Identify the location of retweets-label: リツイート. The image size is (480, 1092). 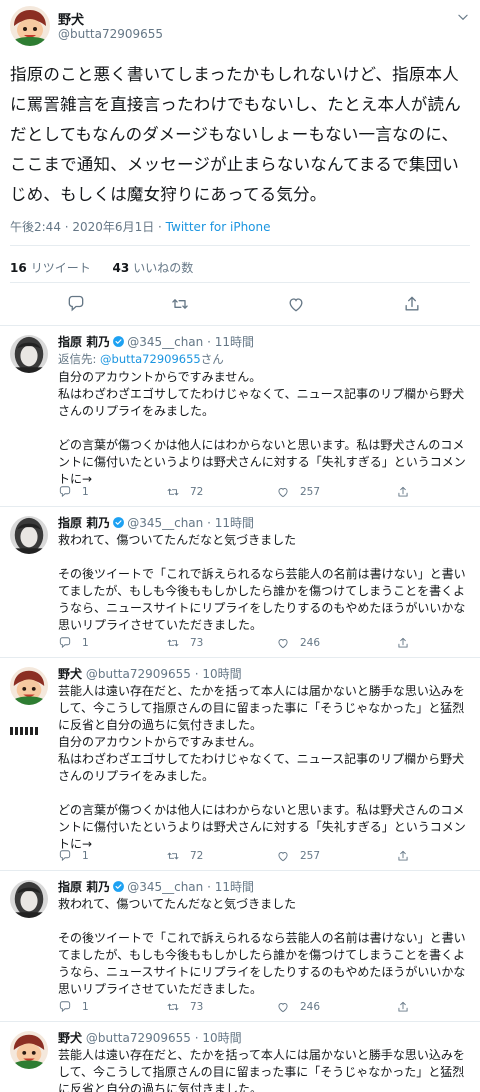
(60, 268).